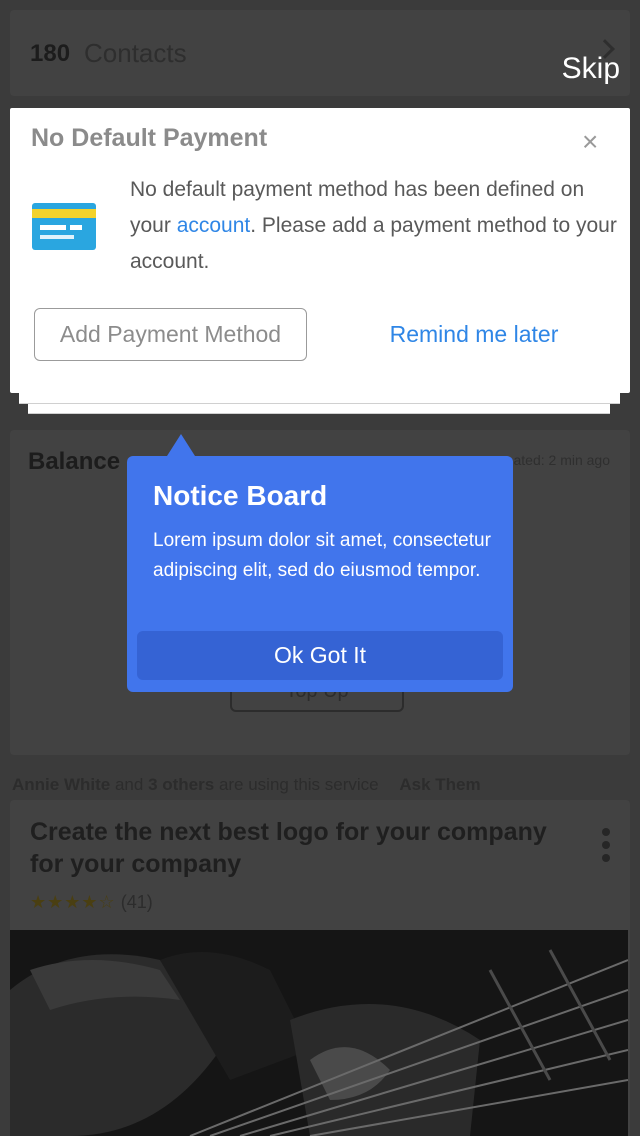  I want to click on skip-button: Skip, so click(591, 69).